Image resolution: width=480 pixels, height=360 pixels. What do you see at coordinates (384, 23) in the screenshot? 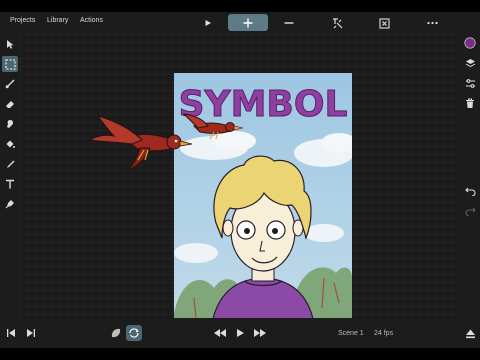
I see `frame-fit-icon` at bounding box center [384, 23].